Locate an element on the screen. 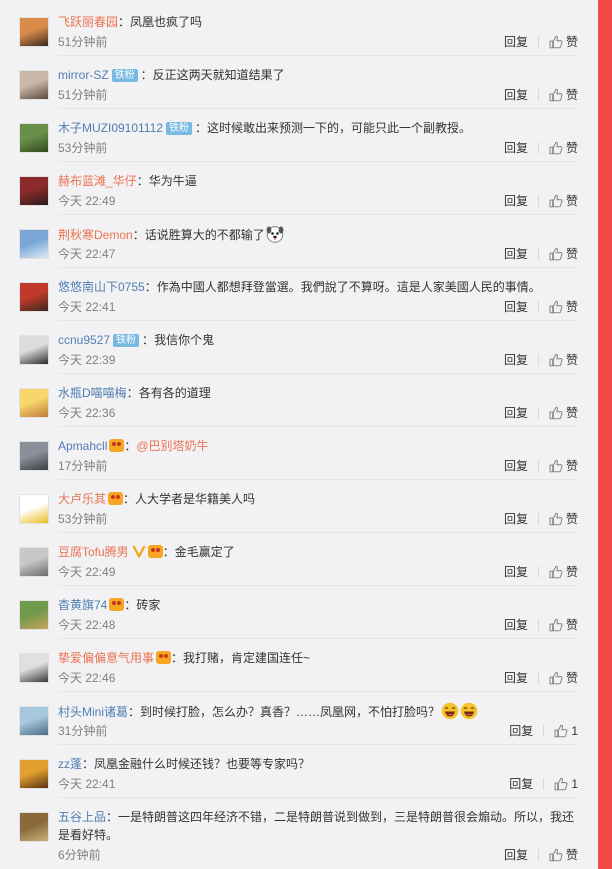 This screenshot has height=869, width=612. username-link: 豆腐Tofu腾男 is located at coordinates (93, 552).